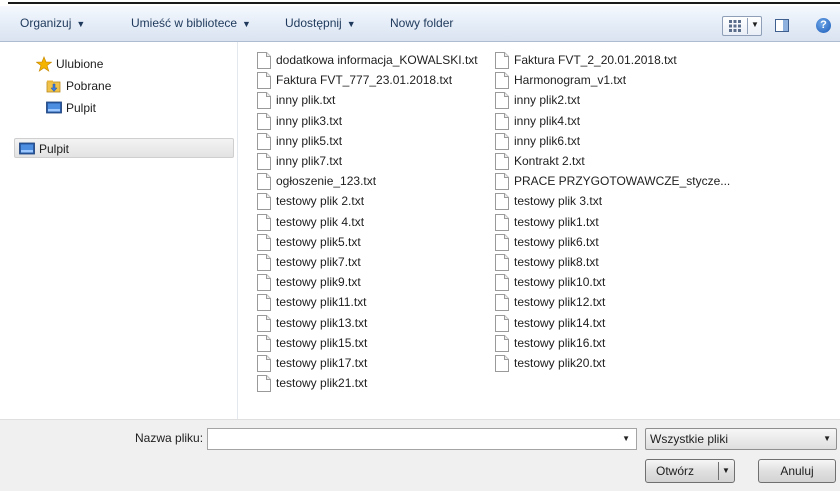 The width and height of the screenshot is (840, 491). Describe the element at coordinates (547, 121) in the screenshot. I see `file-name: inny plik4.txt` at that location.